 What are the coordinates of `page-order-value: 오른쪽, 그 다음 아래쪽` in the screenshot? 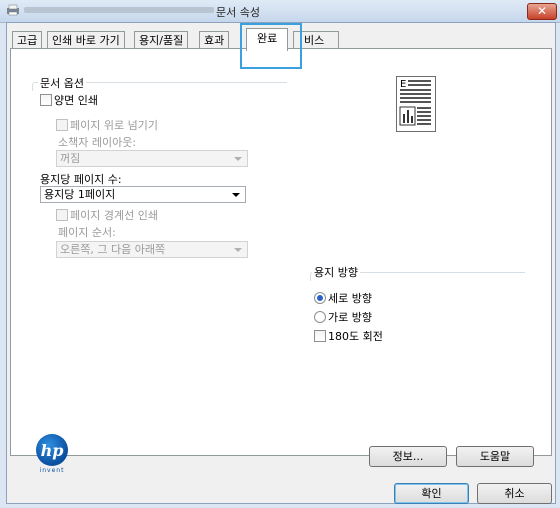 It's located at (113, 249).